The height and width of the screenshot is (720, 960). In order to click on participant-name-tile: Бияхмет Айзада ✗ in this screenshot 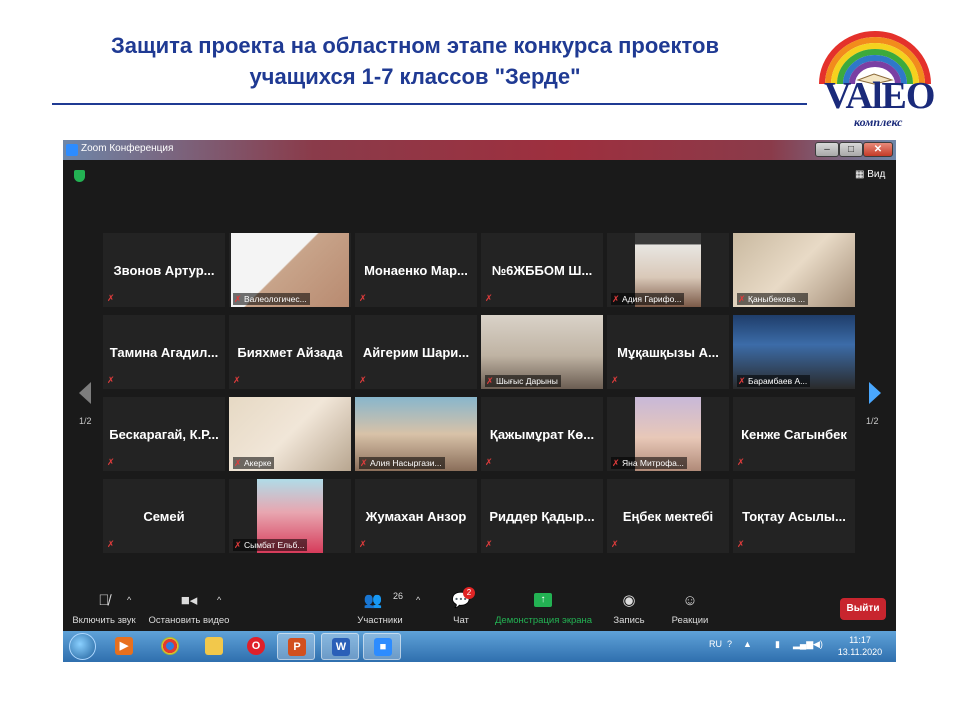, I will do `click(290, 352)`.